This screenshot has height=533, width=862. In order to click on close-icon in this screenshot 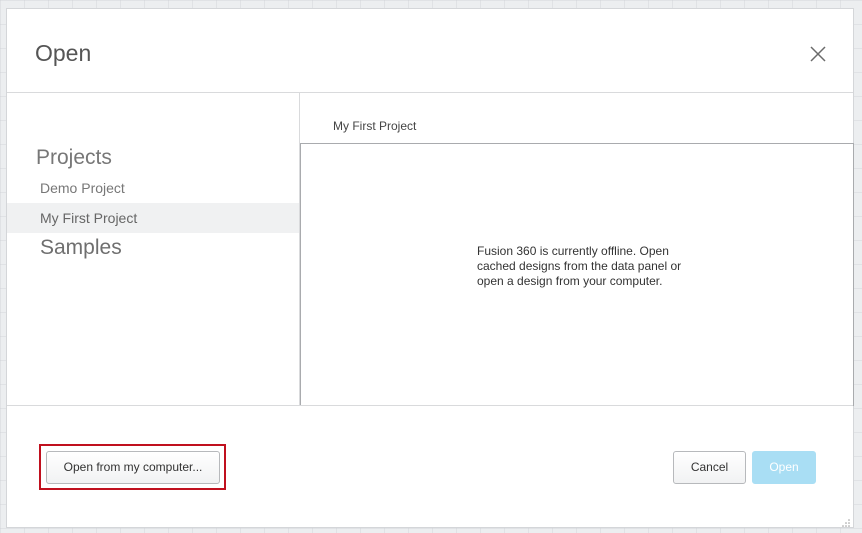, I will do `click(818, 54)`.